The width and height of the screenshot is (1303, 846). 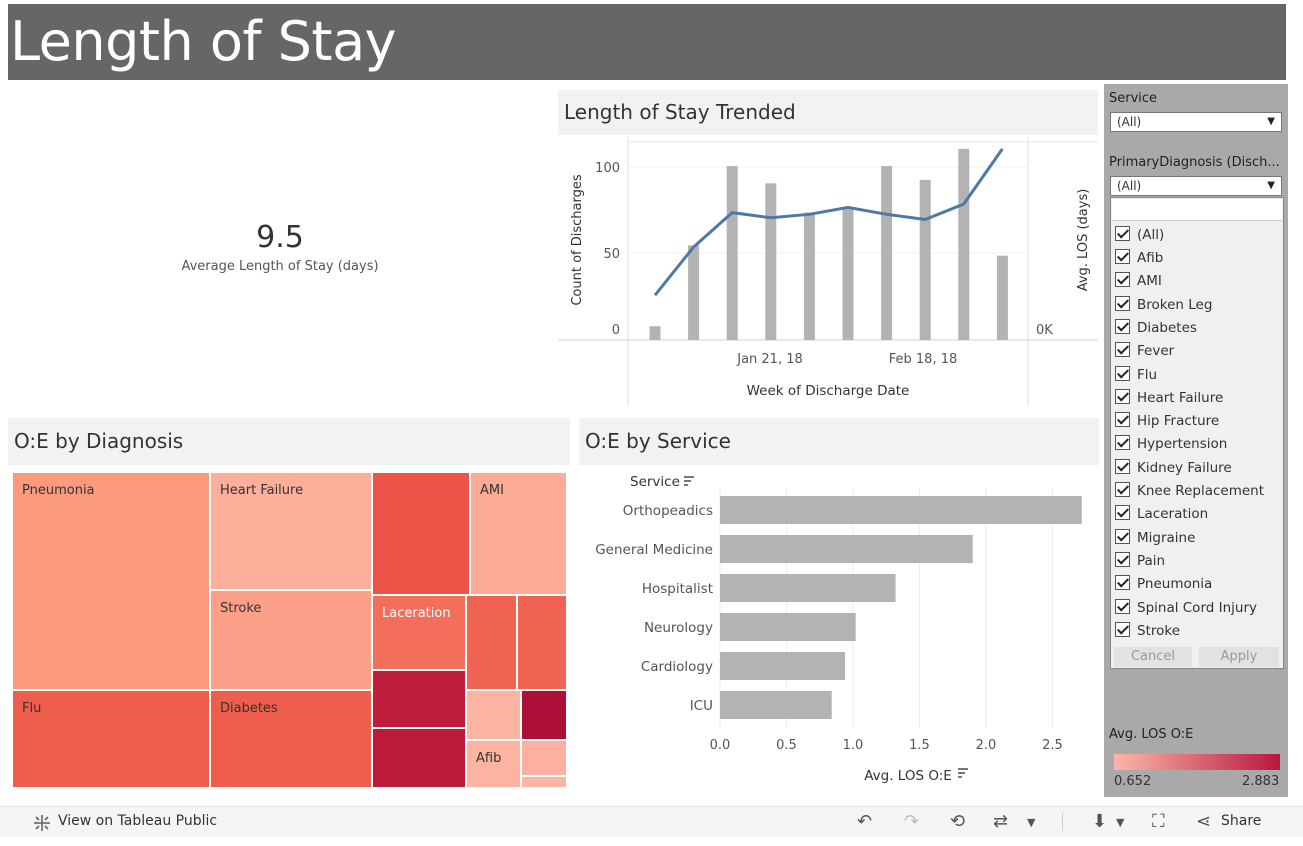 I want to click on filter-option: Spinal Cord Injury, so click(x=1186, y=609).